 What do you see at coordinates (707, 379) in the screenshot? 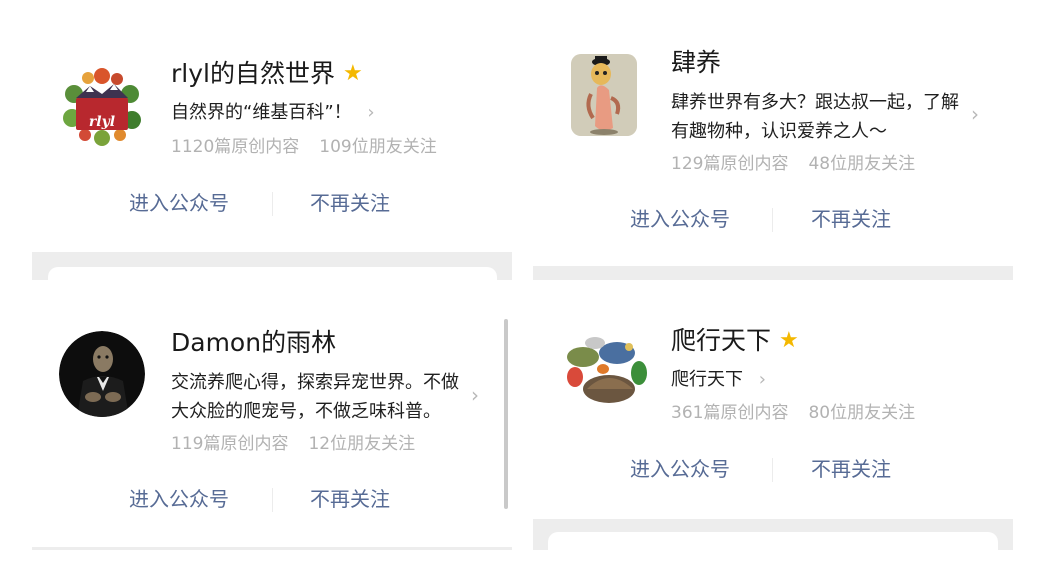
I see `description-line: 爬行天下` at bounding box center [707, 379].